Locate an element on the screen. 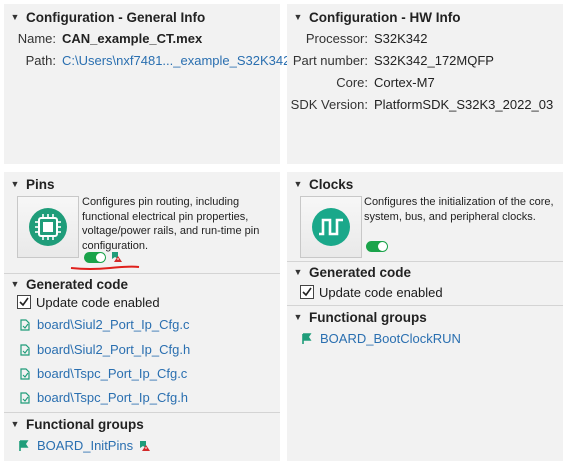 The image size is (568, 465). pins-enable-toggle is located at coordinates (95, 257).